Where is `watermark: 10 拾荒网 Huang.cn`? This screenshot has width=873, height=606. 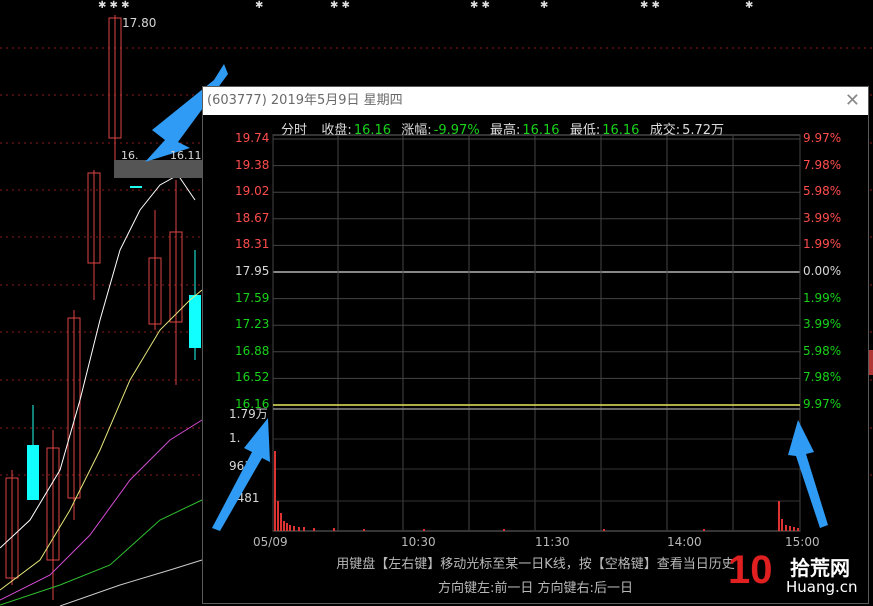 watermark: 10 拾荒网 Huang.cn is located at coordinates (798, 574).